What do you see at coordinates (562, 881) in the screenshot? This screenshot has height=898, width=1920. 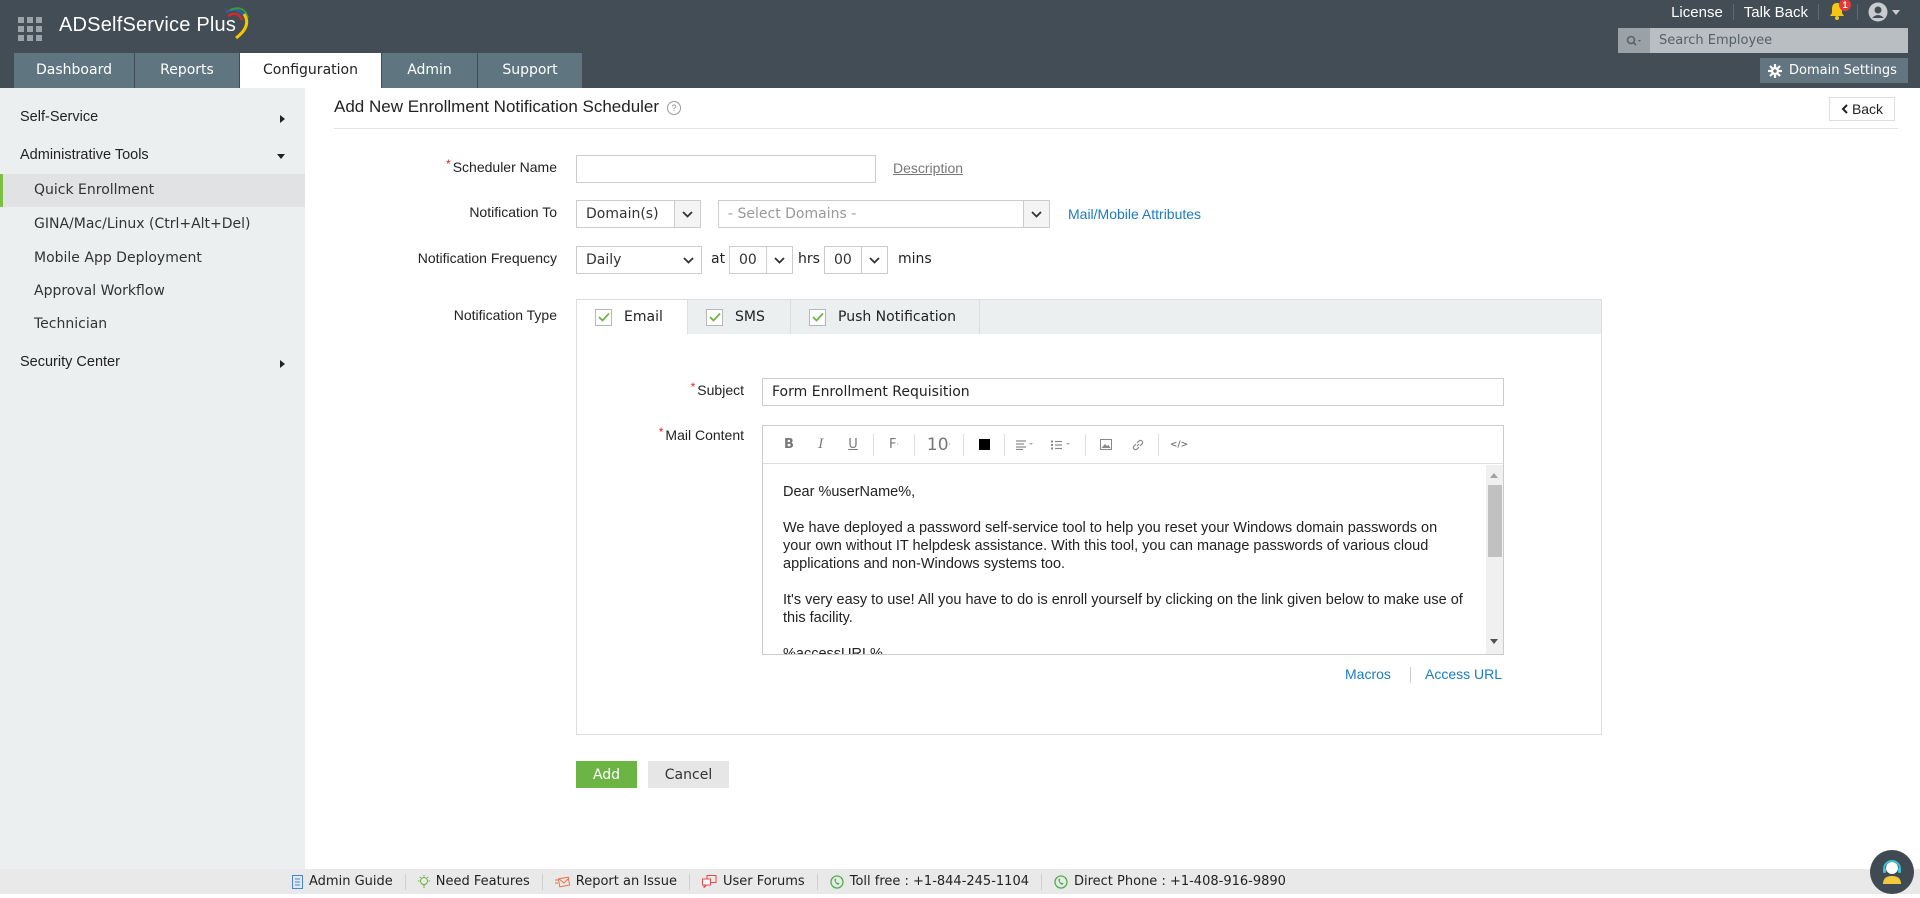 I see `envelope-icon` at bounding box center [562, 881].